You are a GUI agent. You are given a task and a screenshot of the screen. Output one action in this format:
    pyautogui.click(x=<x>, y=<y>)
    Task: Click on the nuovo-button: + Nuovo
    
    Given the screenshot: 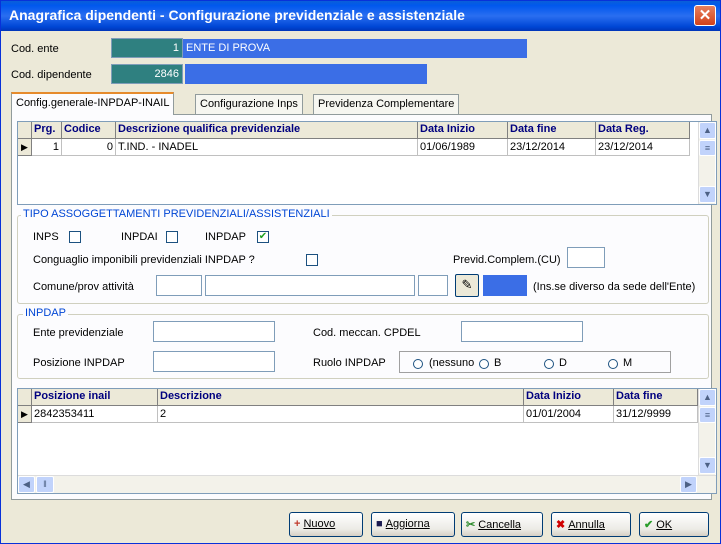 What is the action you would take?
    pyautogui.click(x=326, y=524)
    